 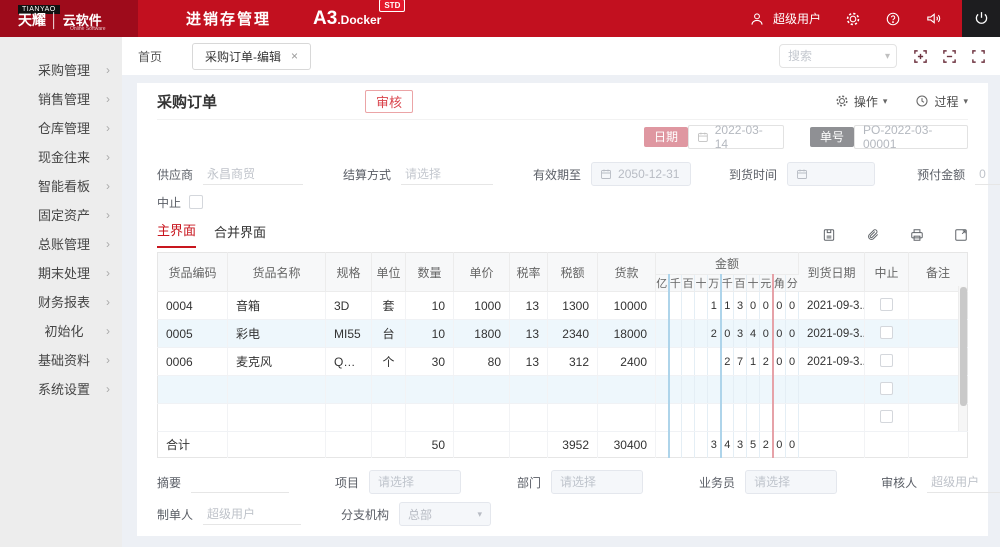 I want to click on cell-tax: 312, so click(x=572, y=361).